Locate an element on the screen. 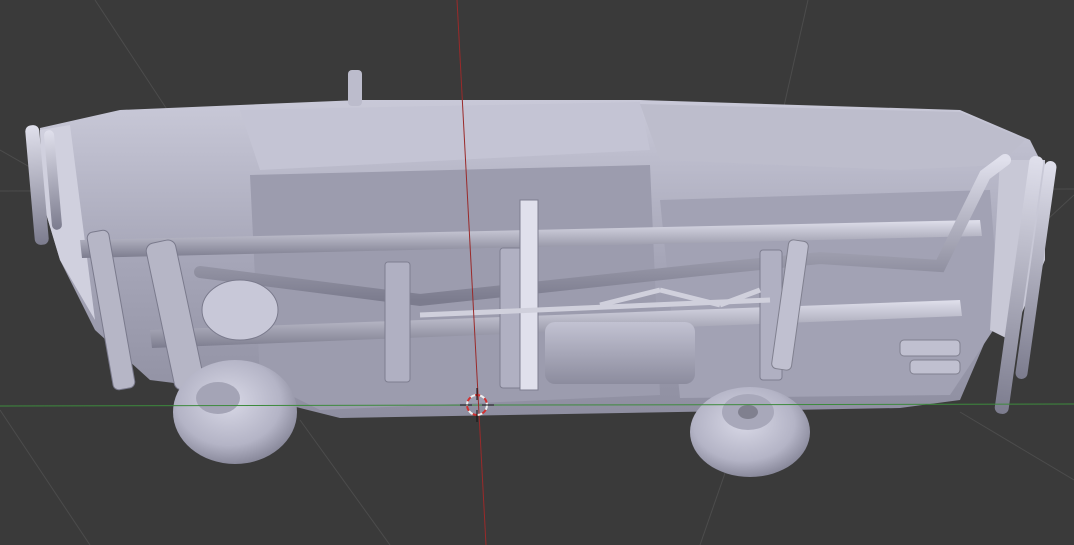 This screenshot has height=545, width=1074. mirror-stub is located at coordinates (355, 88).